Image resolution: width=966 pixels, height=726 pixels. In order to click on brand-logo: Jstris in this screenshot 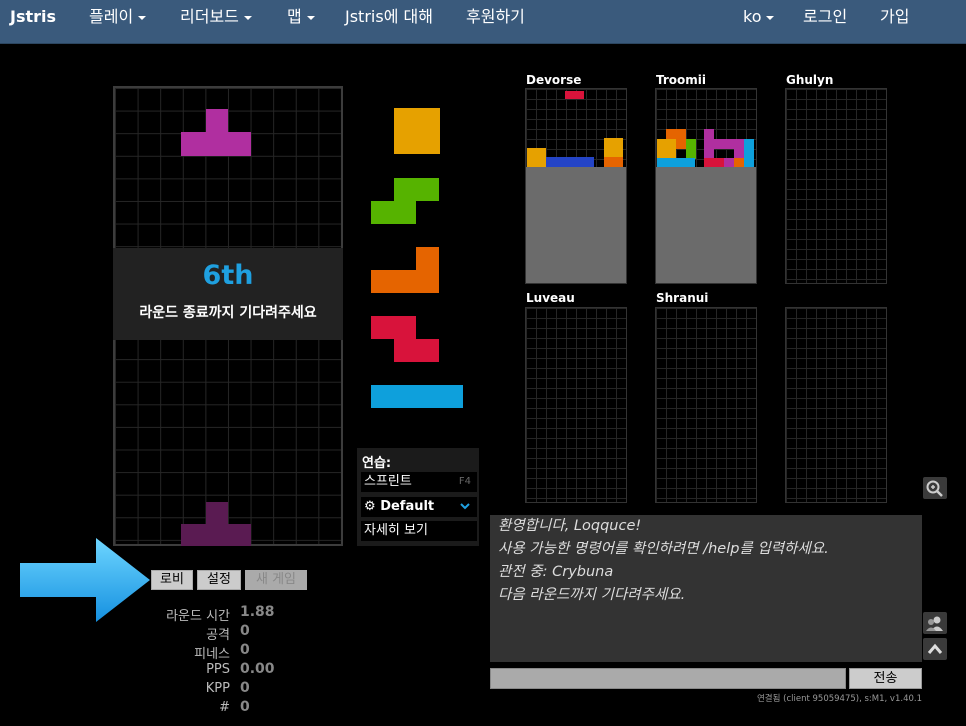, I will do `click(33, 18)`.